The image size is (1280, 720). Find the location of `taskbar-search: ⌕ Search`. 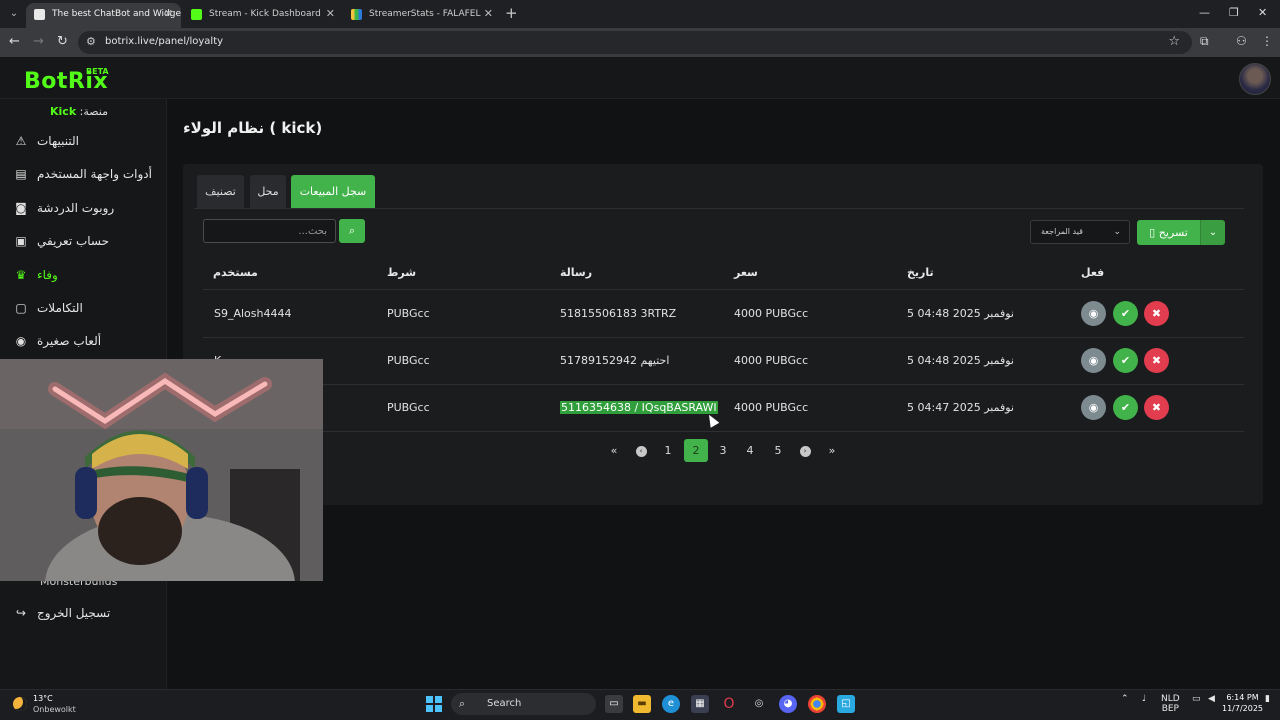

taskbar-search: ⌕ Search is located at coordinates (523, 704).